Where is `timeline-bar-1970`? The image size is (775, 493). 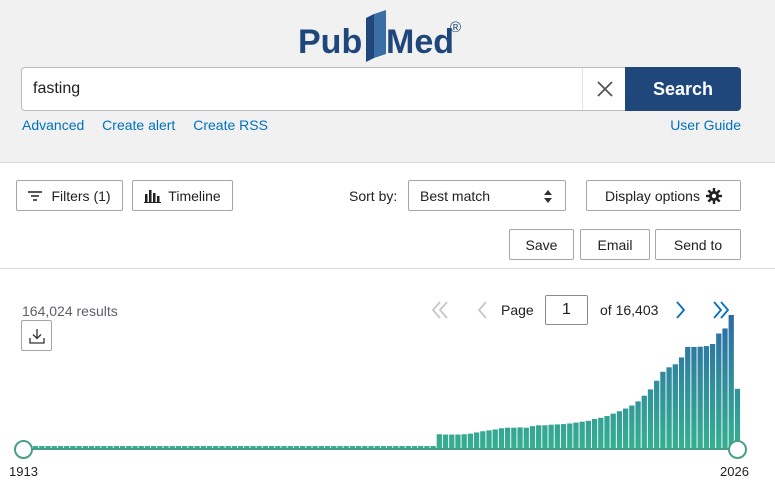 timeline-bar-1970 is located at coordinates (390, 447).